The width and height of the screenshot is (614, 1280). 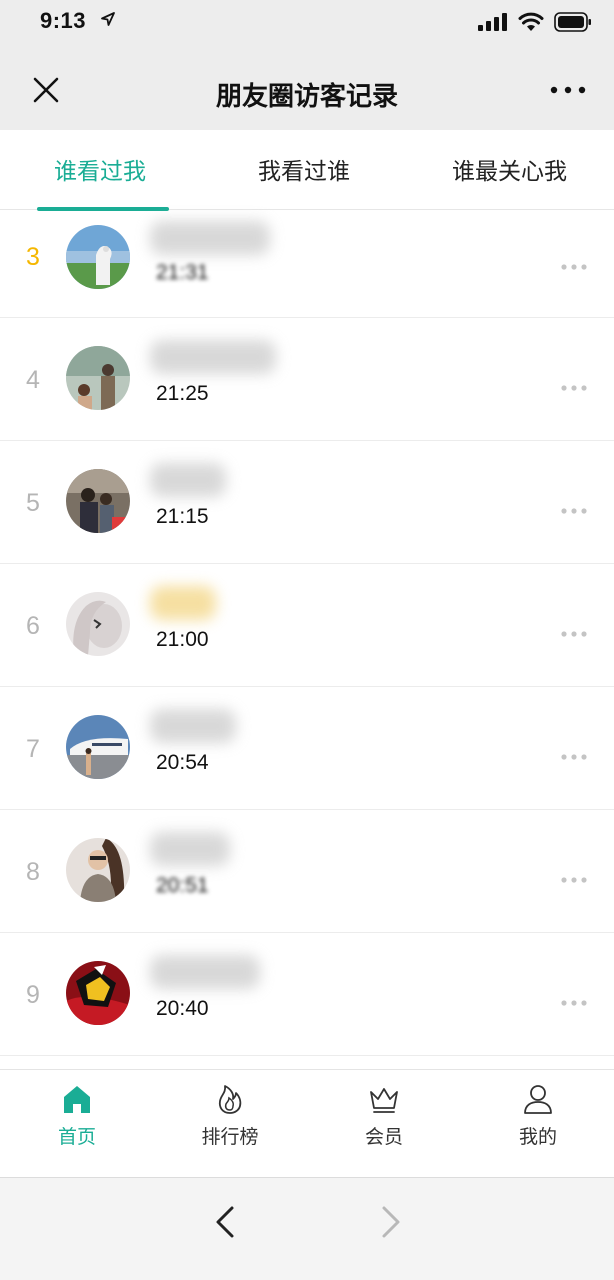 What do you see at coordinates (307, 748) in the screenshot?
I see `list-item: 7 20:54` at bounding box center [307, 748].